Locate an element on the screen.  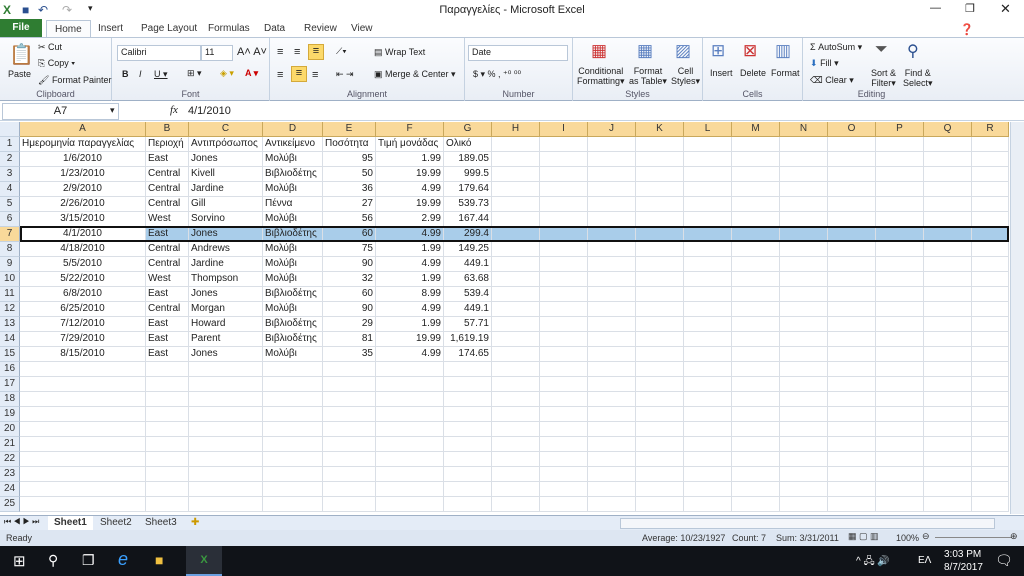
cell-Q7 is located at coordinates (948, 234).